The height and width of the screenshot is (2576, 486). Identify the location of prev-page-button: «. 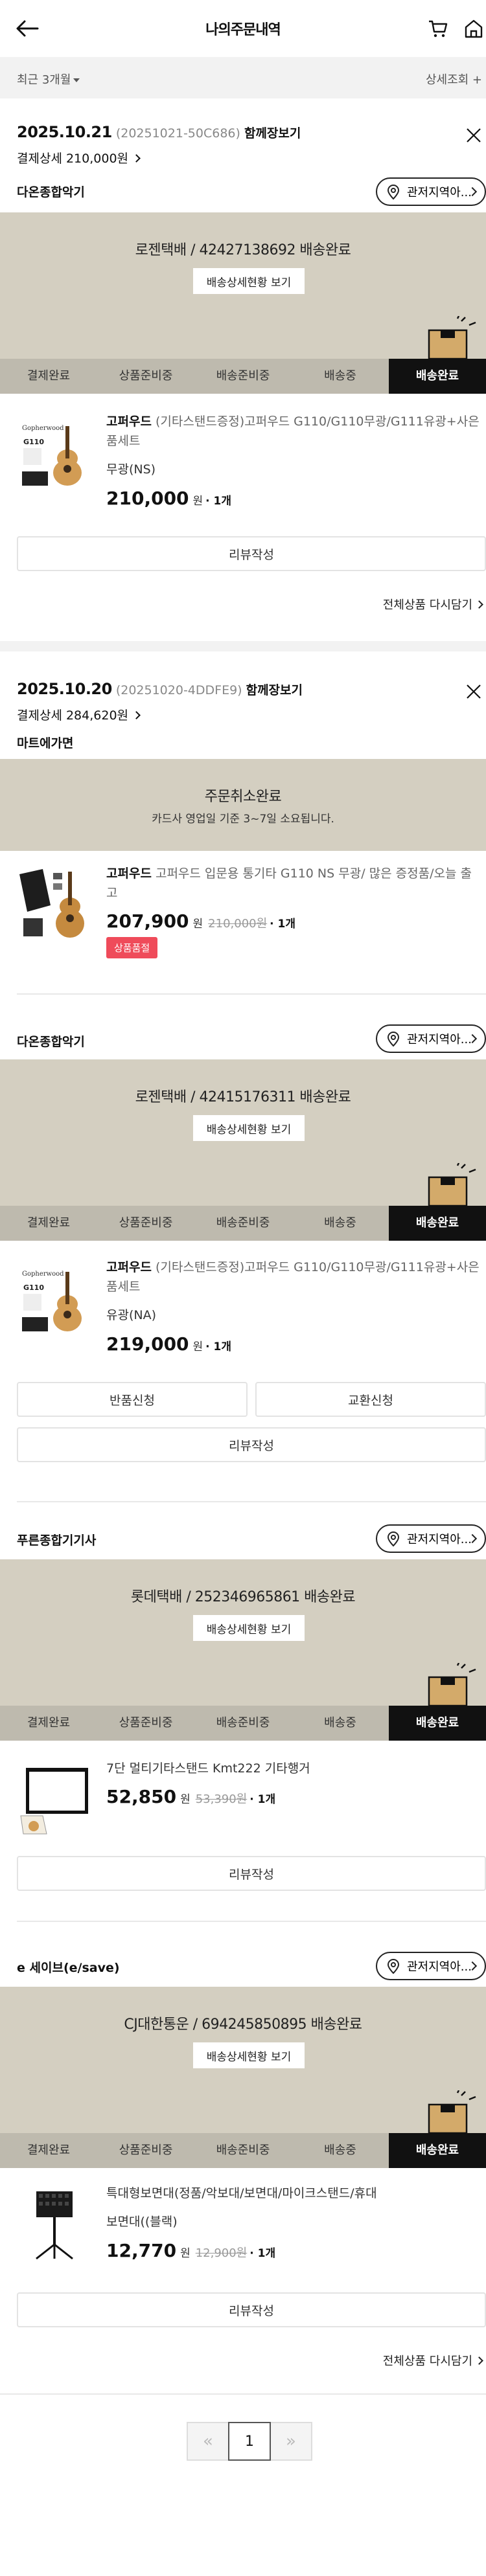
(208, 2441).